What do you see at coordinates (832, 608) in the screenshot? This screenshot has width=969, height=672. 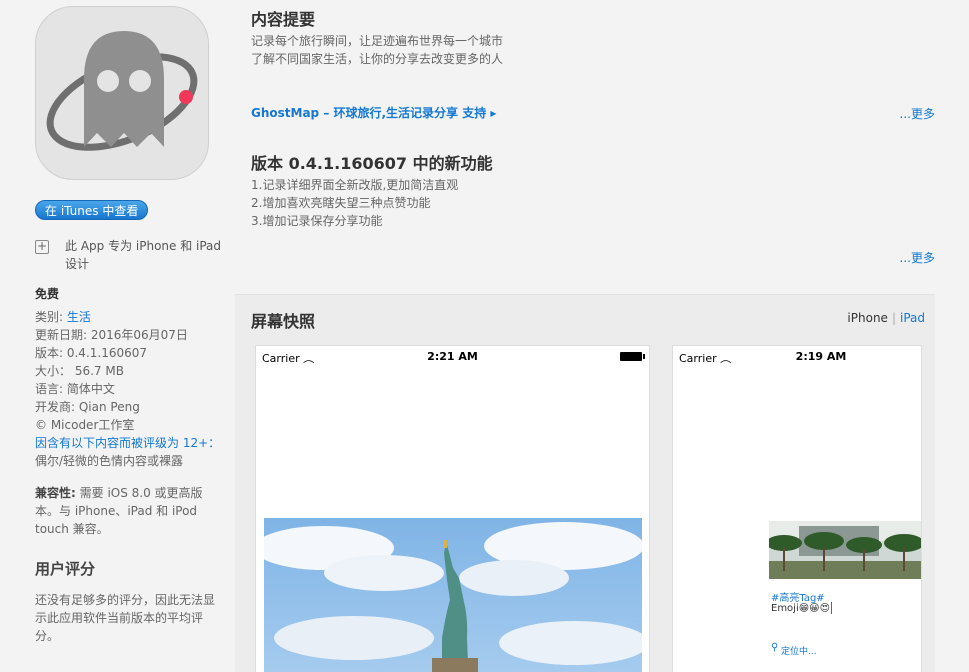 I see `text-caret` at bounding box center [832, 608].